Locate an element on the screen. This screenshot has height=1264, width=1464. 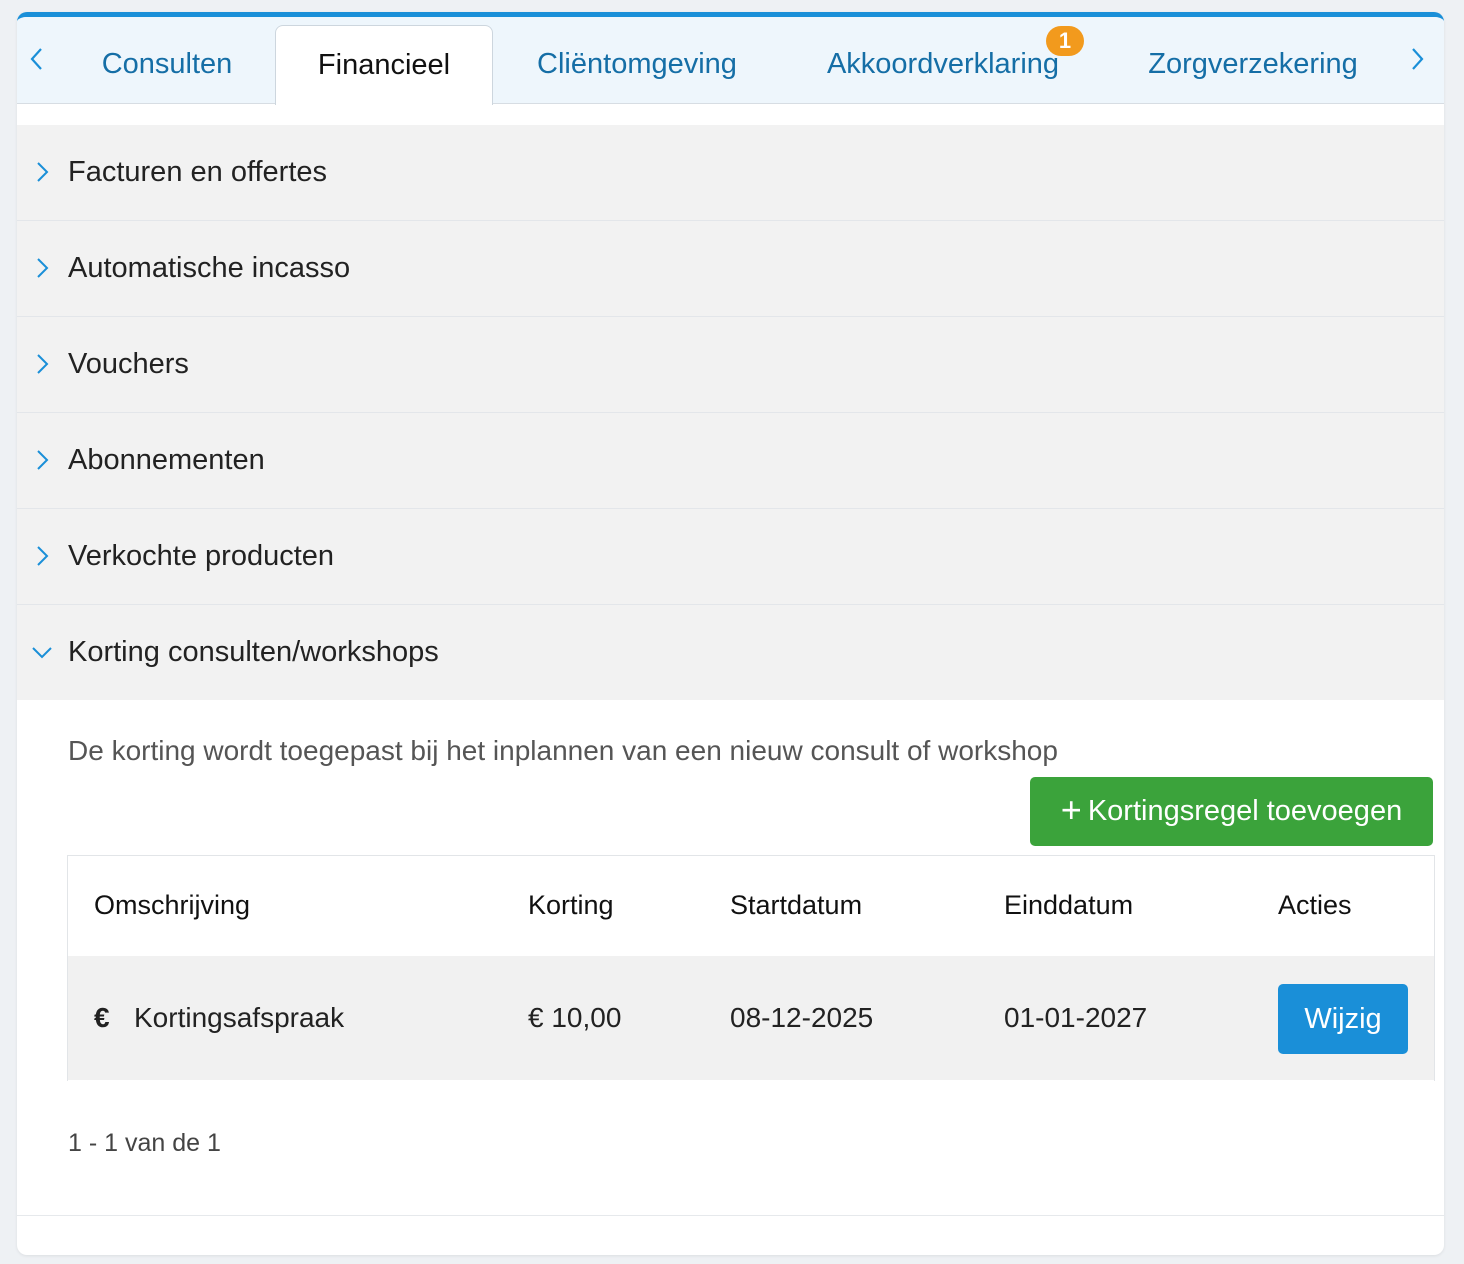
section-abonnementen: Abonnementen is located at coordinates (730, 461).